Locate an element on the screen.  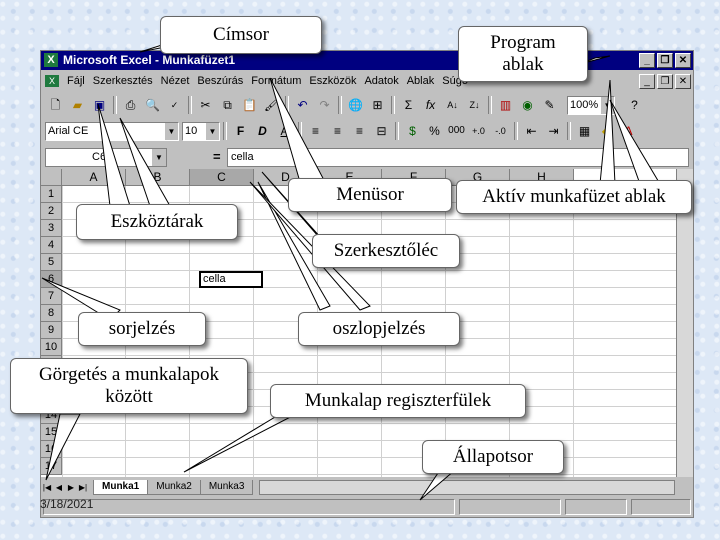
pointer-aktiv is located at coordinates (607, 132).